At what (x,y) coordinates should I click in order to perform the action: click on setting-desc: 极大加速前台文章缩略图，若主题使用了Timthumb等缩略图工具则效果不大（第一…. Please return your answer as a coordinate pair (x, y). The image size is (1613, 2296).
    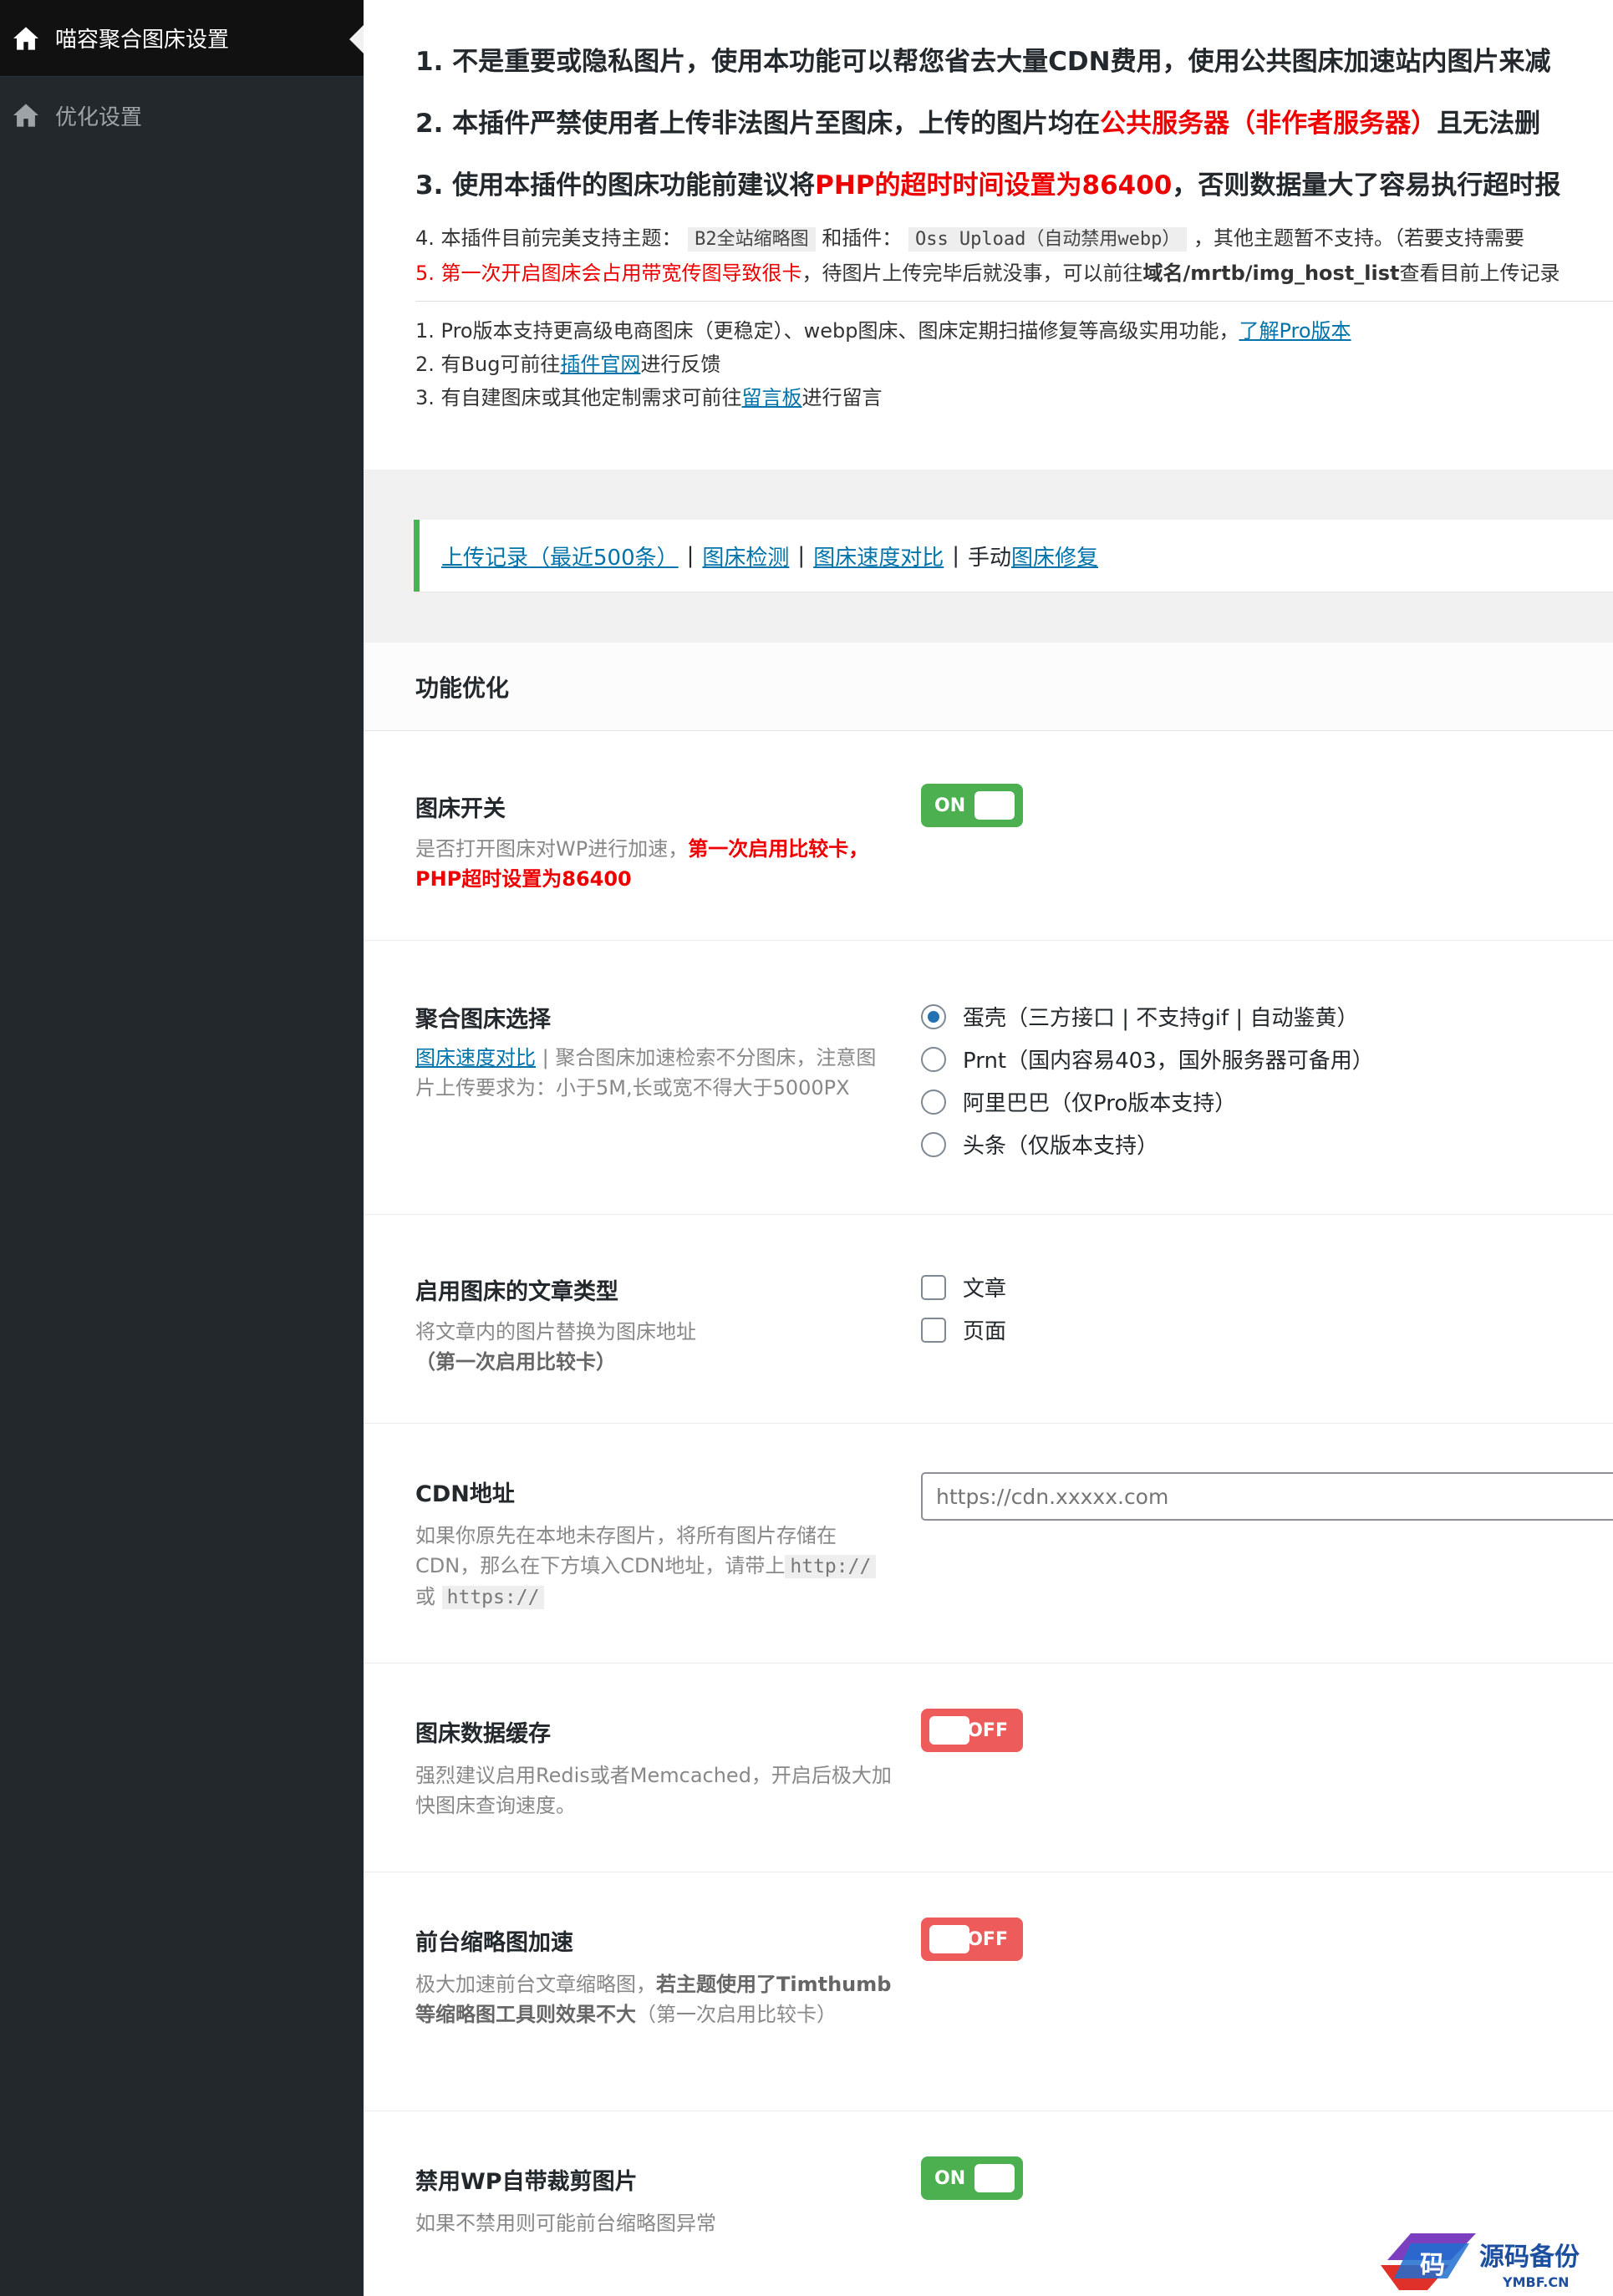
    Looking at the image, I should click on (653, 1999).